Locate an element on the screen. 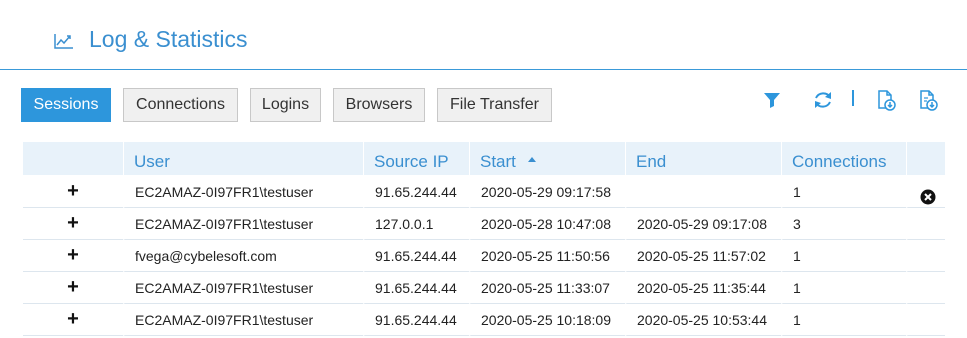  cell-user: fvega@cybelesoft.com is located at coordinates (243, 256).